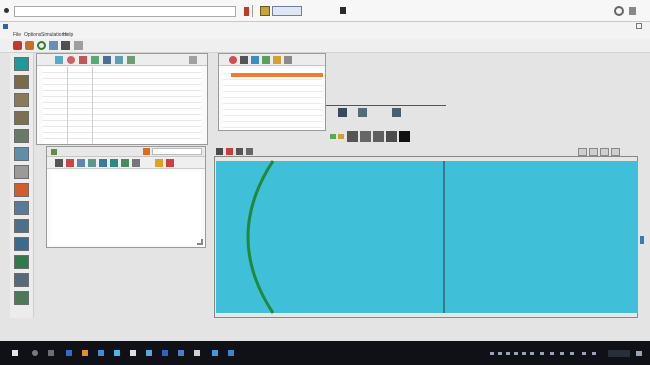 Image resolution: width=650 pixels, height=365 pixels. What do you see at coordinates (255, 60) in the screenshot?
I see `results-table-icon` at bounding box center [255, 60].